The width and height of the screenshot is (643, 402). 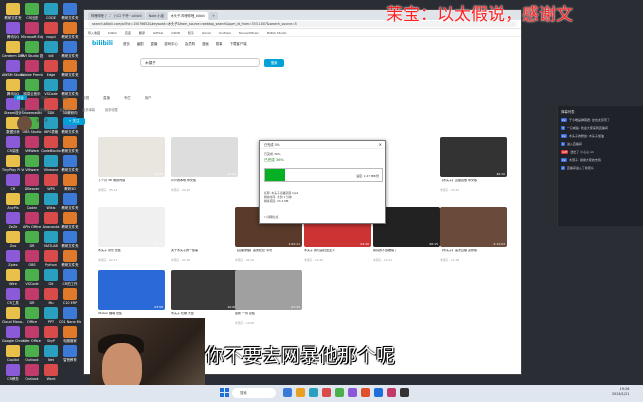 I want to click on nav-link: 首页, so click(x=126, y=44).